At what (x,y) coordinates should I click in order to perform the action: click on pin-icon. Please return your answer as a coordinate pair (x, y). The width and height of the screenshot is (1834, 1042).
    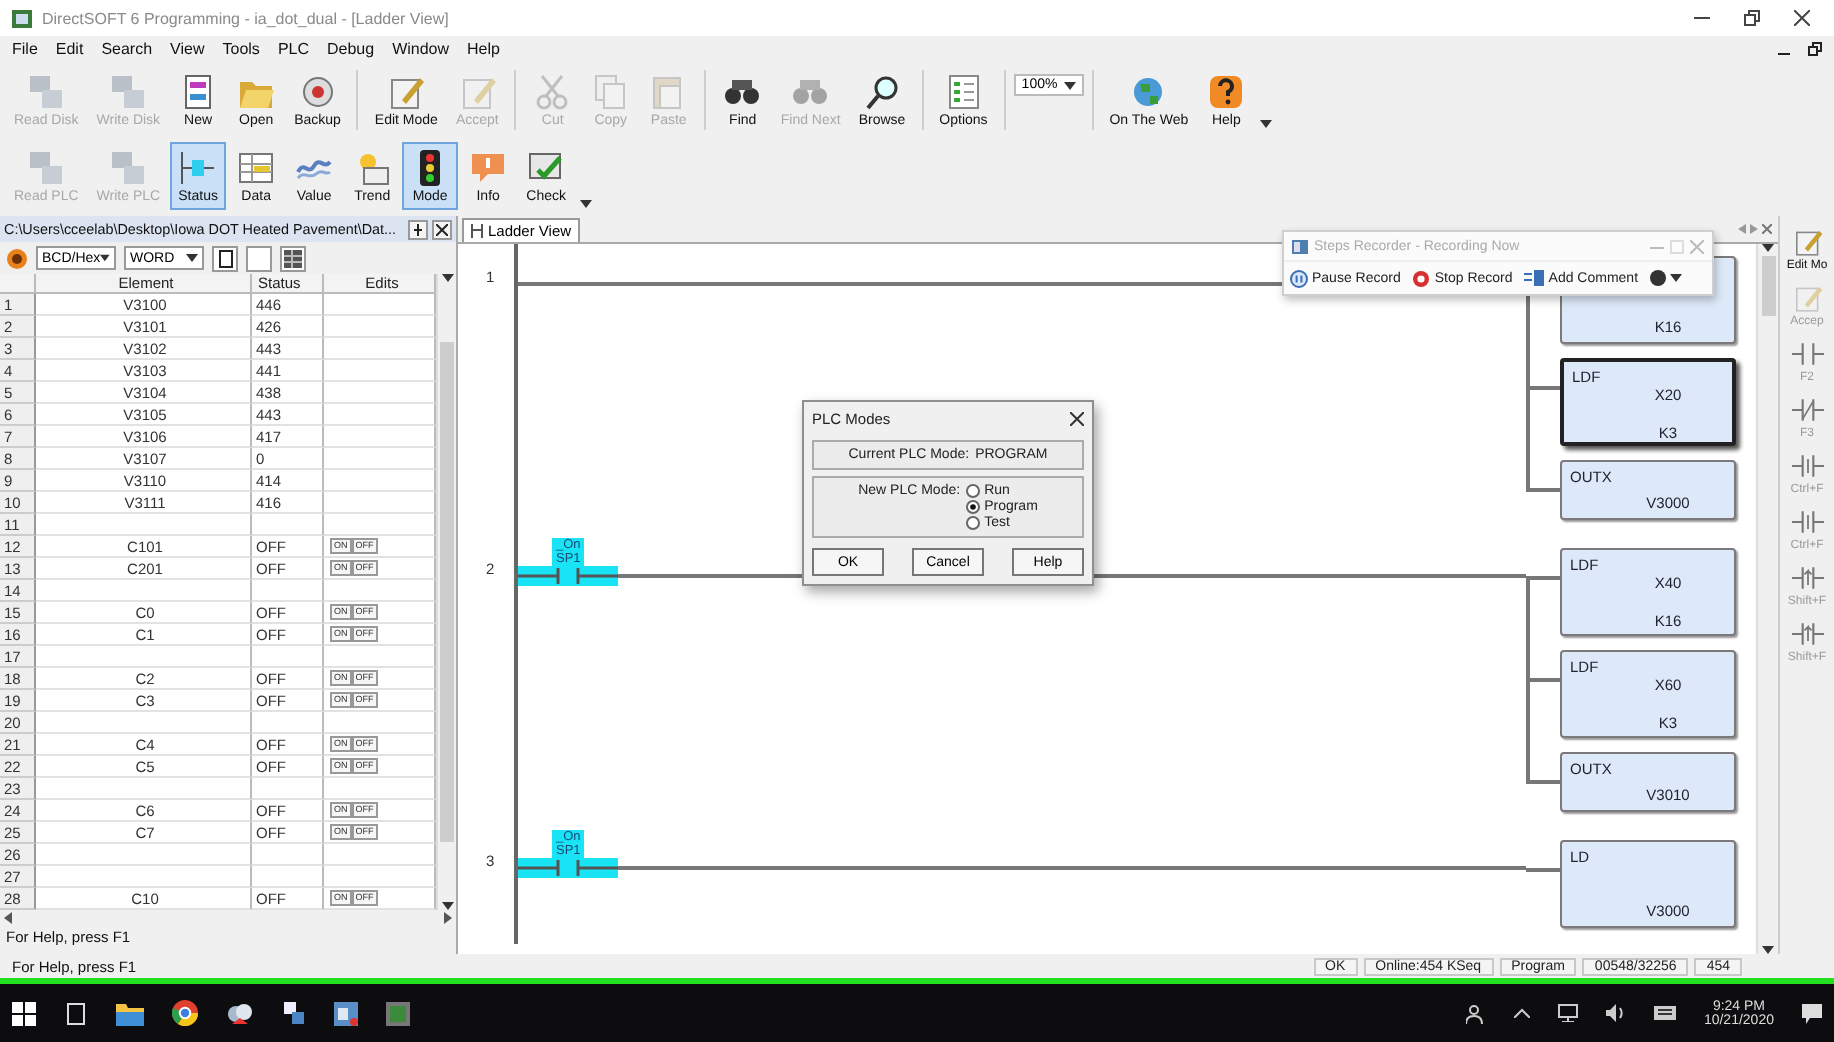
    Looking at the image, I should click on (418, 229).